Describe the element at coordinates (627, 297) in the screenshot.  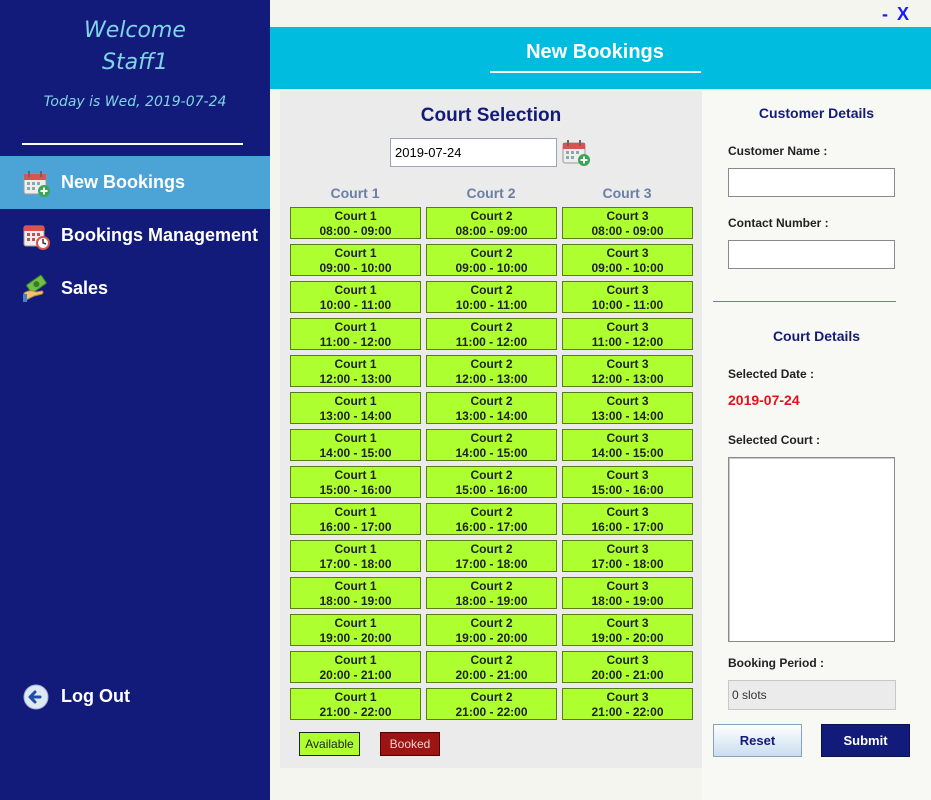
I see `court-slot-button: Court 3 10:00 - 11:00` at that location.